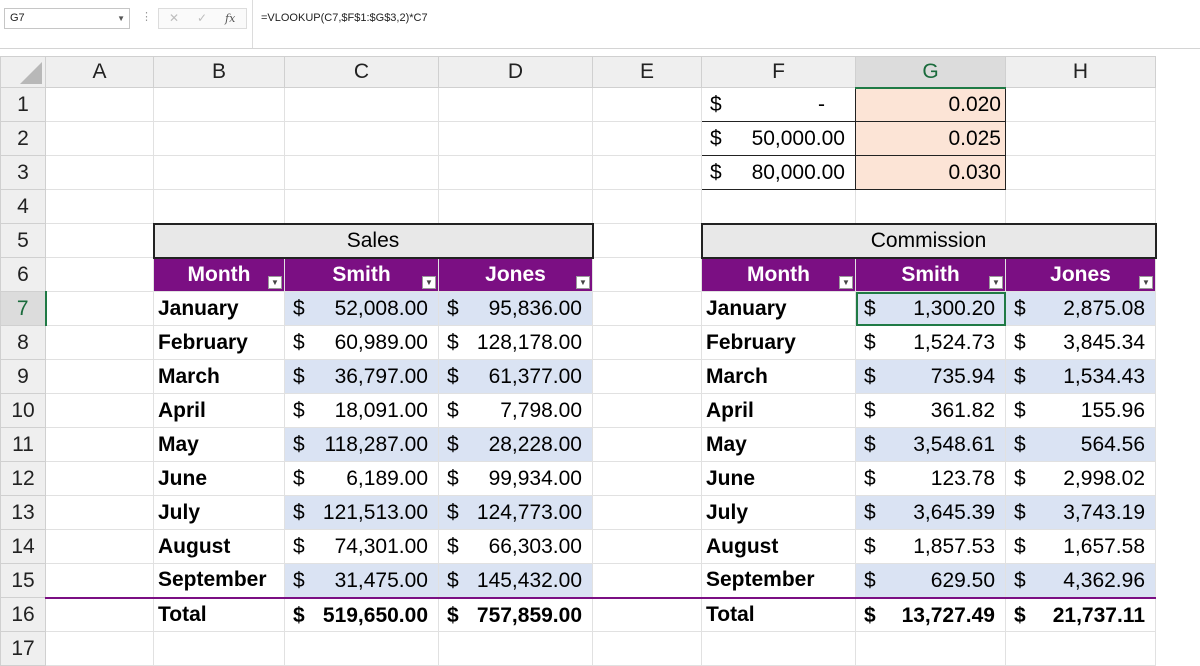  What do you see at coordinates (219, 72) in the screenshot?
I see `col-header-b: B` at bounding box center [219, 72].